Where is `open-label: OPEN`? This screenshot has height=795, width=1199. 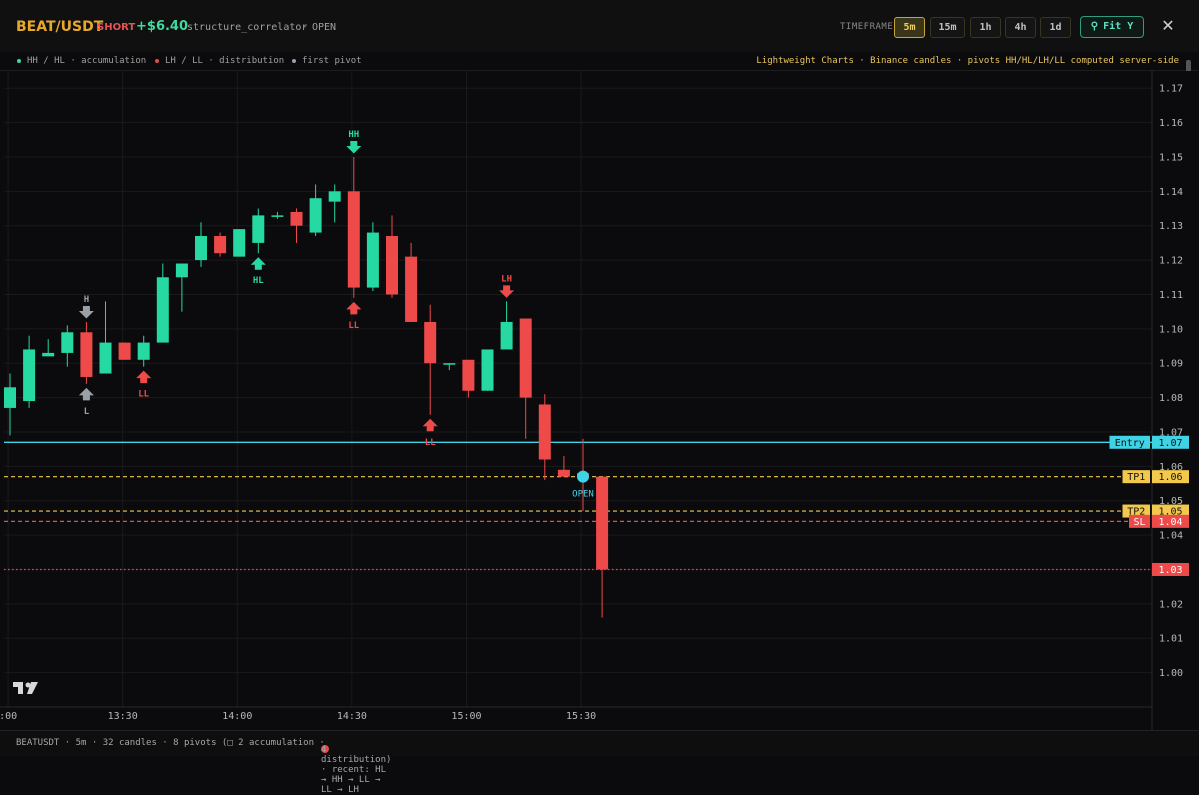
open-label: OPEN is located at coordinates (583, 495).